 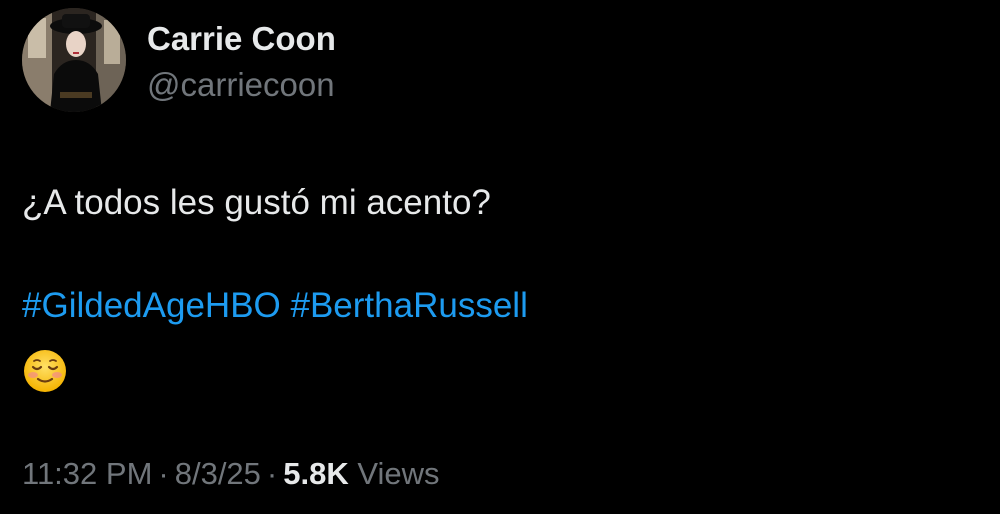 What do you see at coordinates (241, 39) in the screenshot?
I see `author-name: Carrie Coon` at bounding box center [241, 39].